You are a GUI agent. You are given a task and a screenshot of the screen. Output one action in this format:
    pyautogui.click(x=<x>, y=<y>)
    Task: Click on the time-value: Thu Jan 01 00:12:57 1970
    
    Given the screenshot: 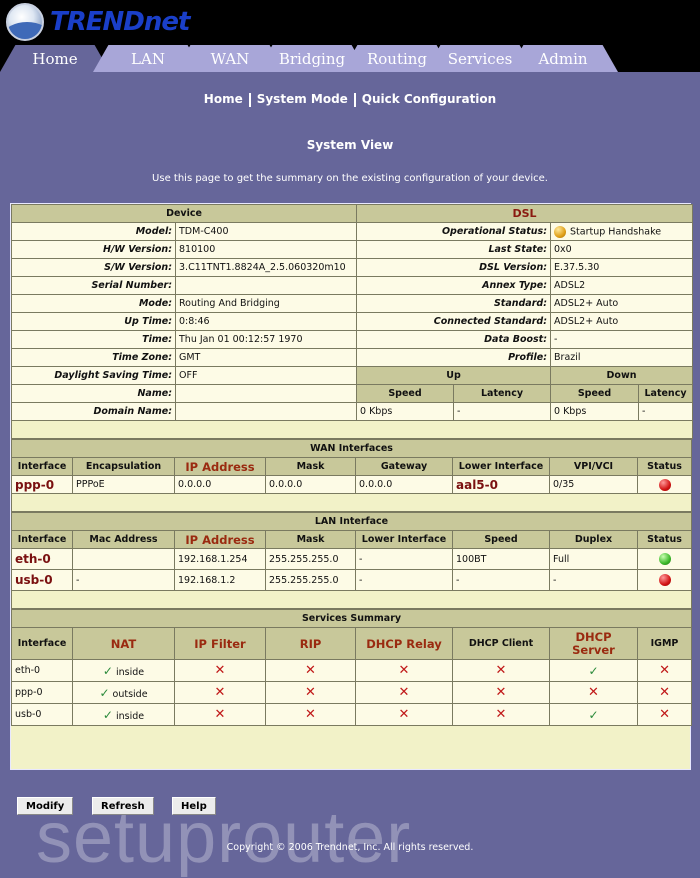 What is the action you would take?
    pyautogui.click(x=266, y=339)
    